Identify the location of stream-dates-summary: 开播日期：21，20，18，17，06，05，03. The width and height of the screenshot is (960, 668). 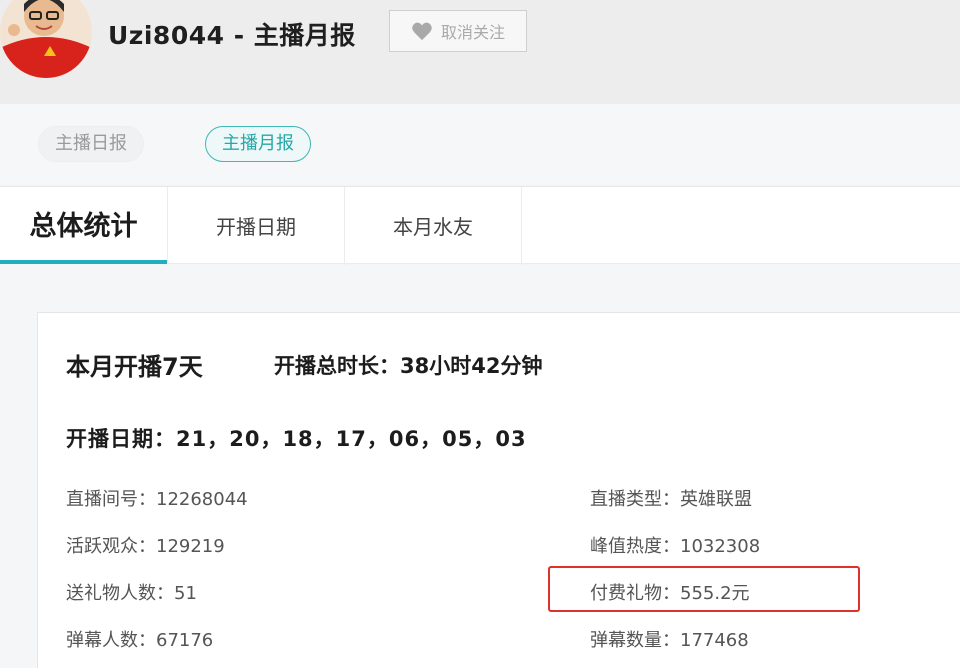
(296, 439).